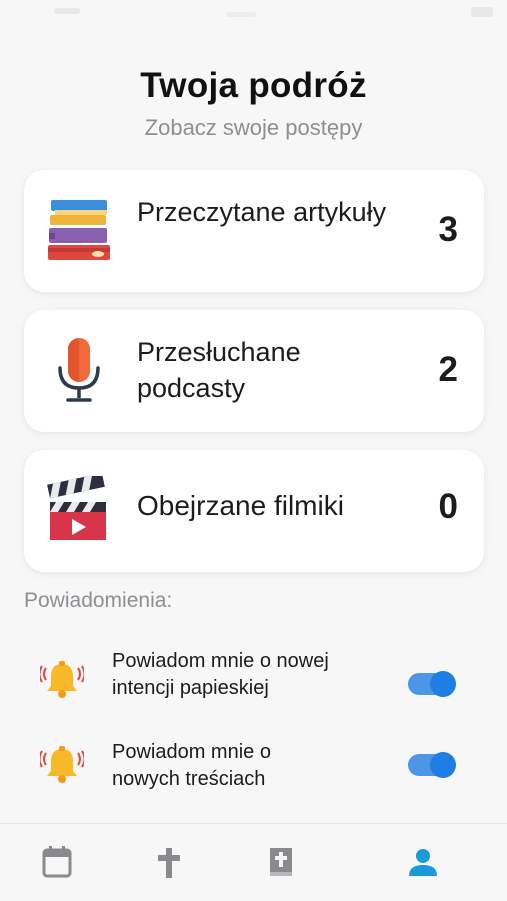 This screenshot has height=901, width=507. Describe the element at coordinates (281, 862) in the screenshot. I see `bible-icon` at that location.